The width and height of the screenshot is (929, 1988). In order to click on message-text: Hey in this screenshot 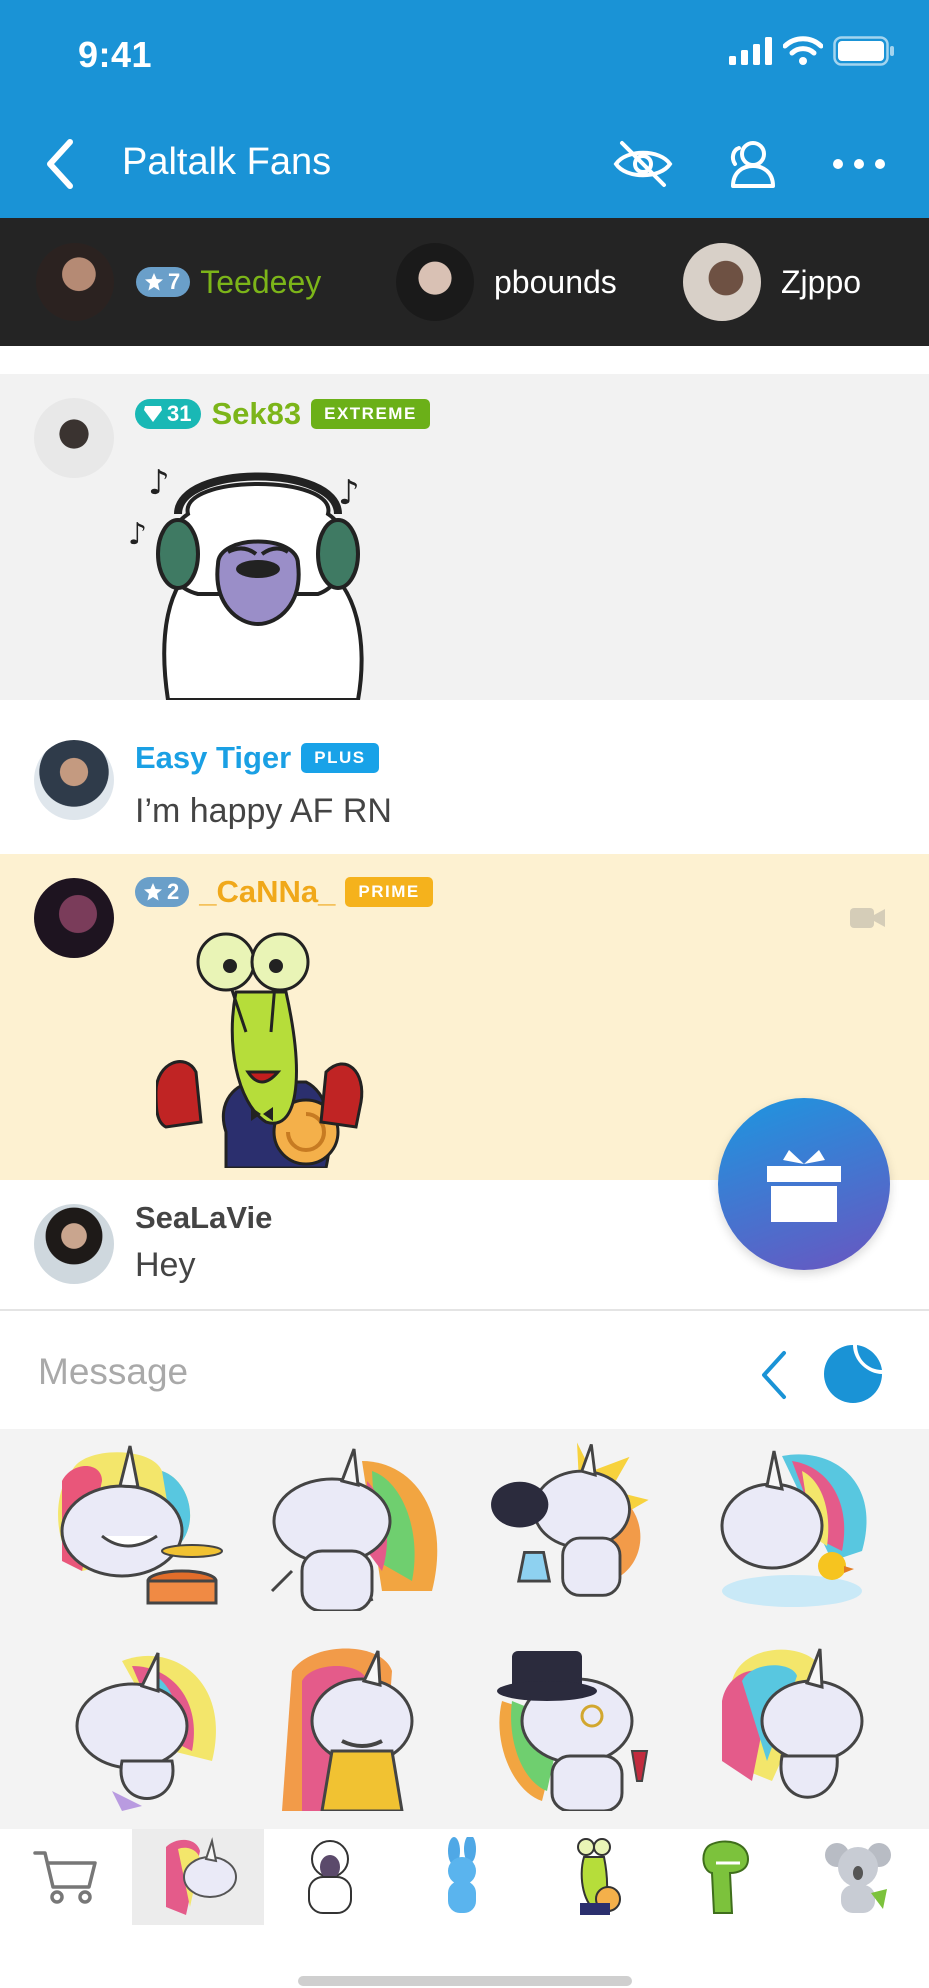, I will do `click(165, 1265)`.